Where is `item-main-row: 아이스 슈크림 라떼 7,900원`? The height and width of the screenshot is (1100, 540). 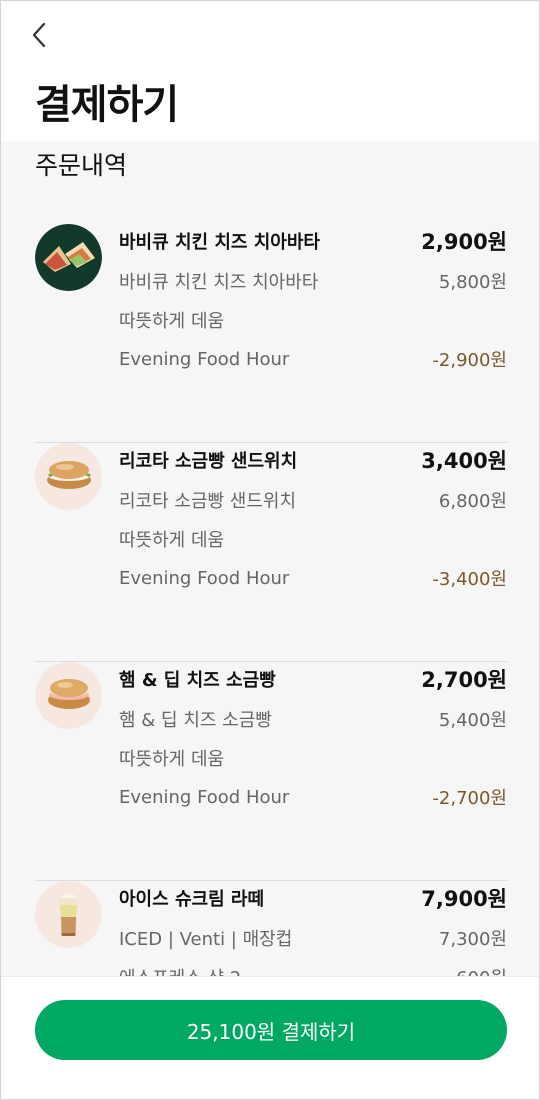 item-main-row: 아이스 슈크림 라떼 7,900원 is located at coordinates (313, 898).